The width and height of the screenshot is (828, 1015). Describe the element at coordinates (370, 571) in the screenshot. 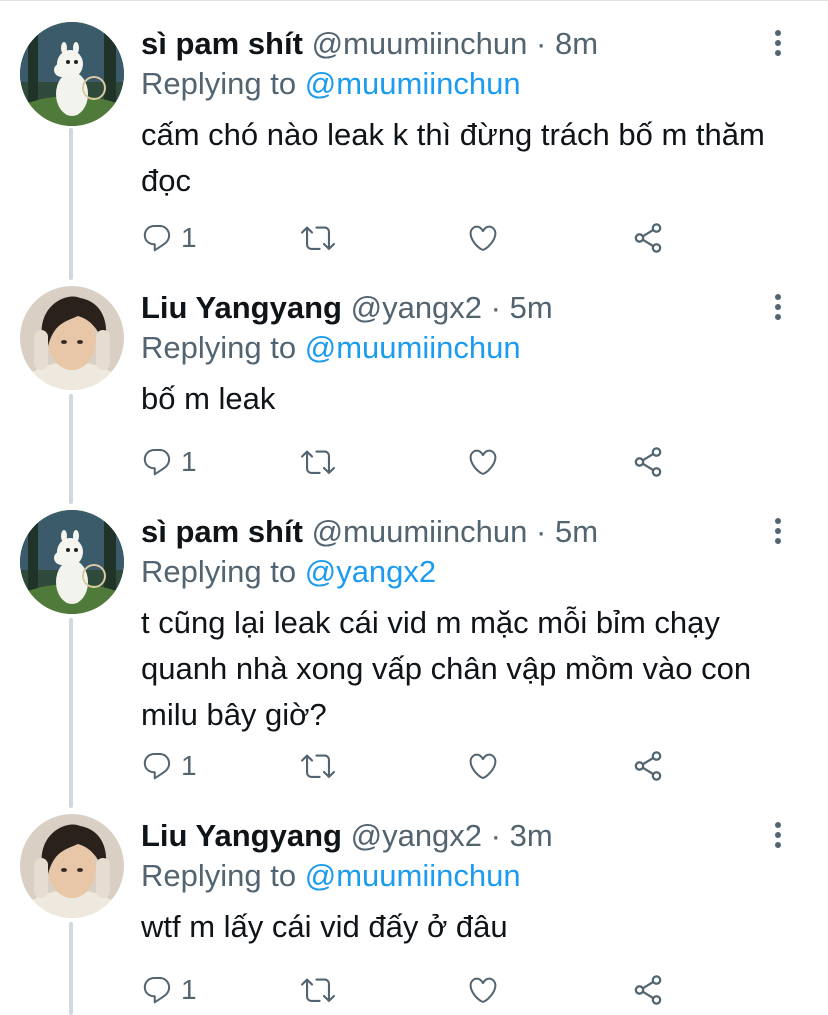

I see `replying-to-mention: @yangx2` at that location.